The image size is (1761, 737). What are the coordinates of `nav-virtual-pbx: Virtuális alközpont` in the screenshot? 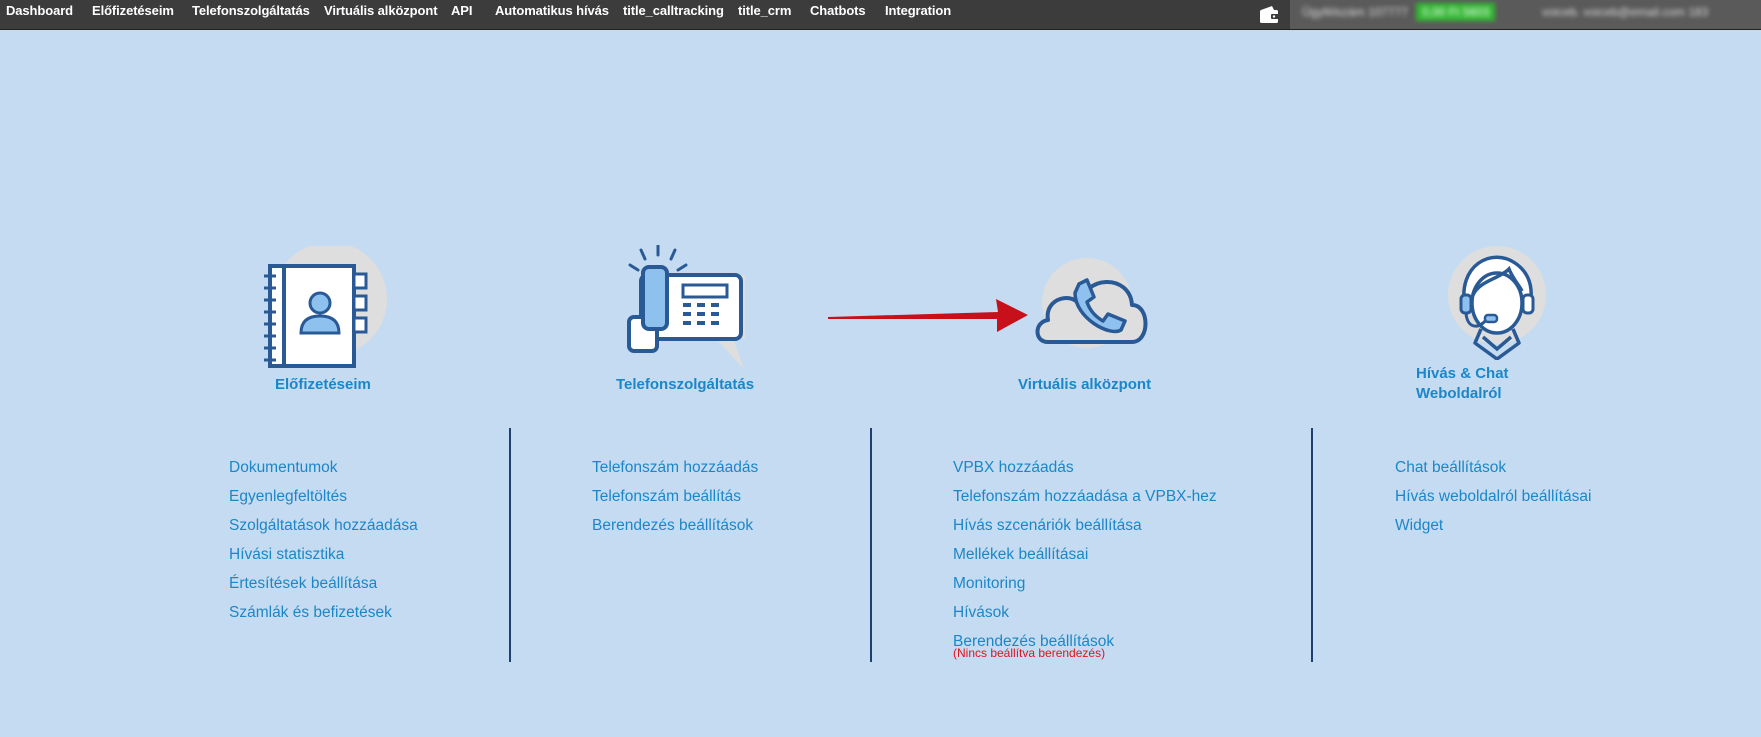 It's located at (381, 10).